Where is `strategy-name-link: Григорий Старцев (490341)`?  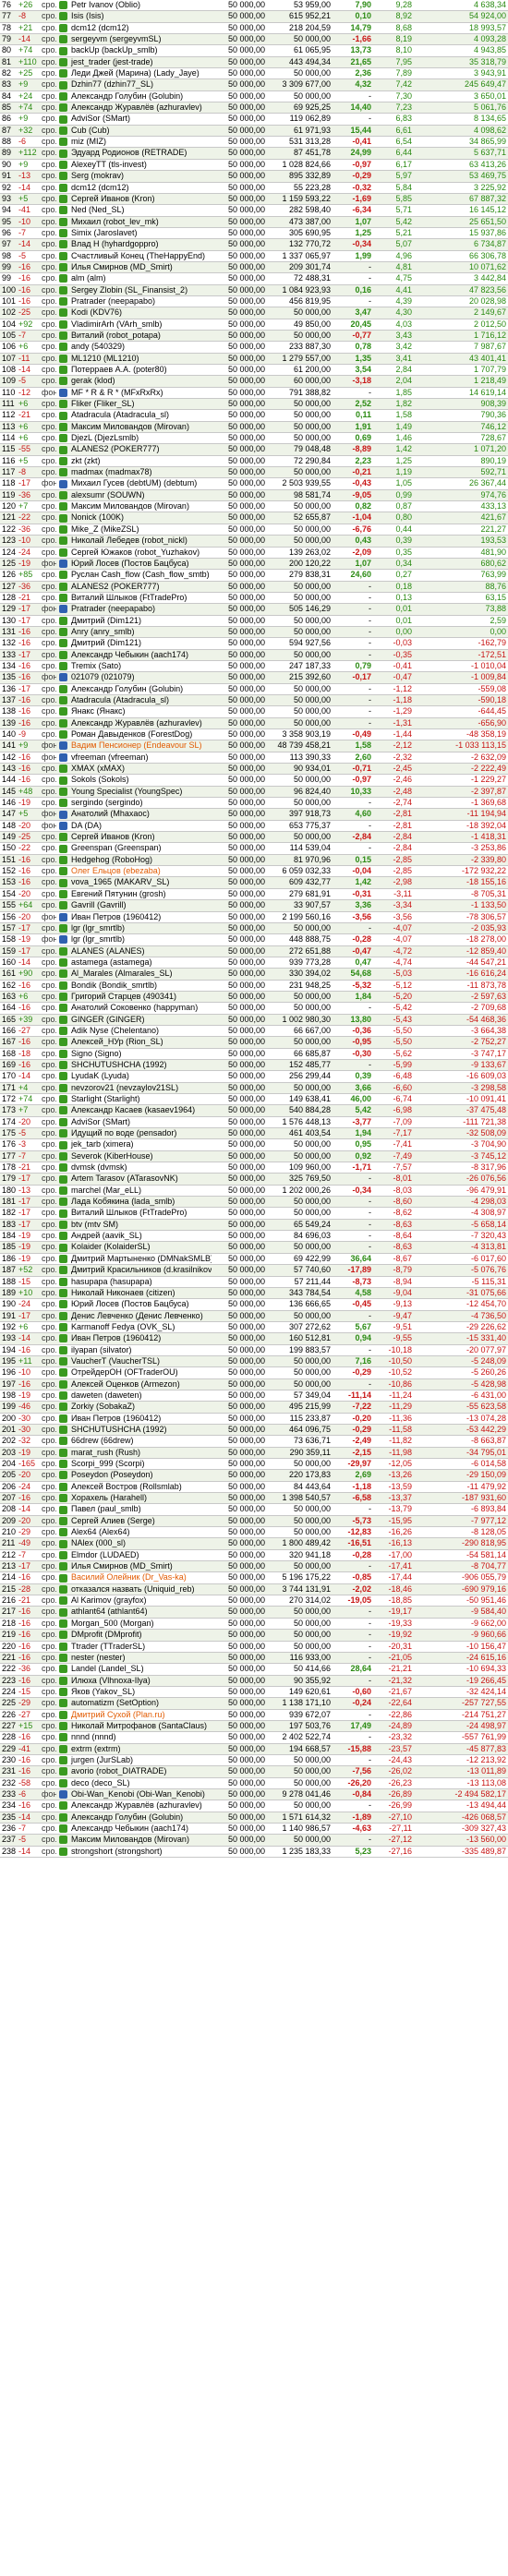
strategy-name-link: Григорий Старцев (490341) is located at coordinates (140, 997).